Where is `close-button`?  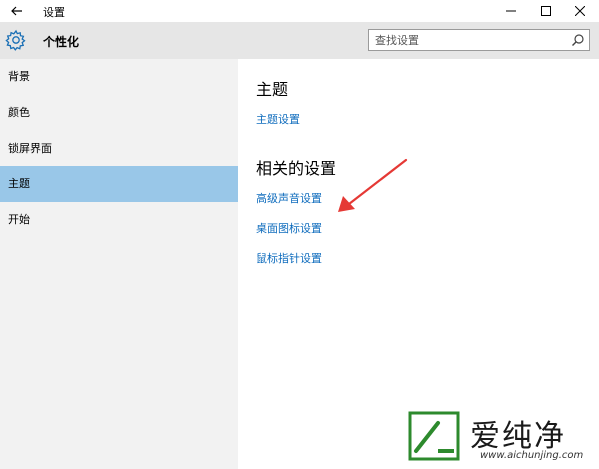 close-button is located at coordinates (580, 11).